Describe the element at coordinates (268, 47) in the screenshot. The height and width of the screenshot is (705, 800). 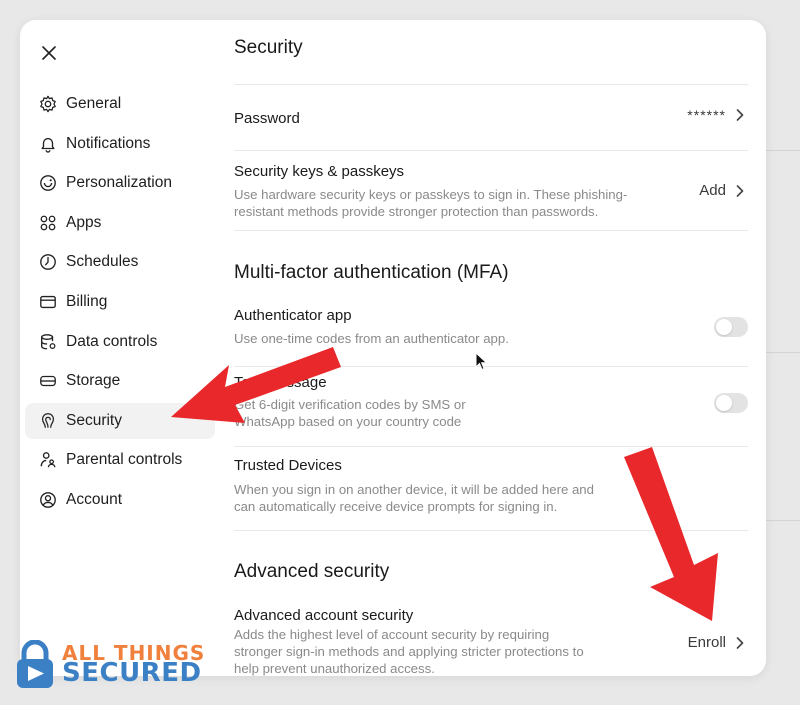
I see `page-title: Security` at that location.